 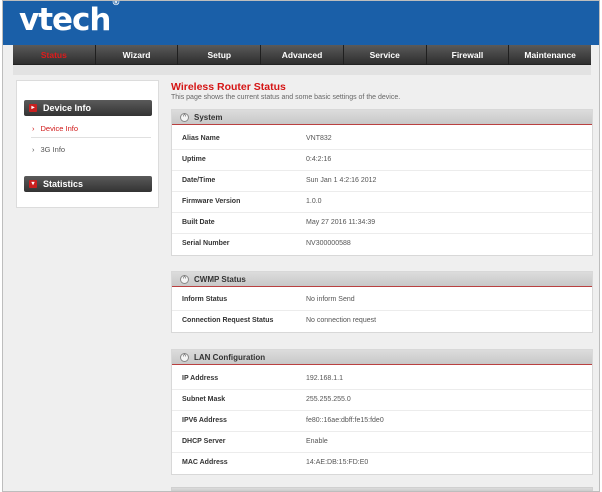 I want to click on next-panel-header-partial, so click(x=382, y=489).